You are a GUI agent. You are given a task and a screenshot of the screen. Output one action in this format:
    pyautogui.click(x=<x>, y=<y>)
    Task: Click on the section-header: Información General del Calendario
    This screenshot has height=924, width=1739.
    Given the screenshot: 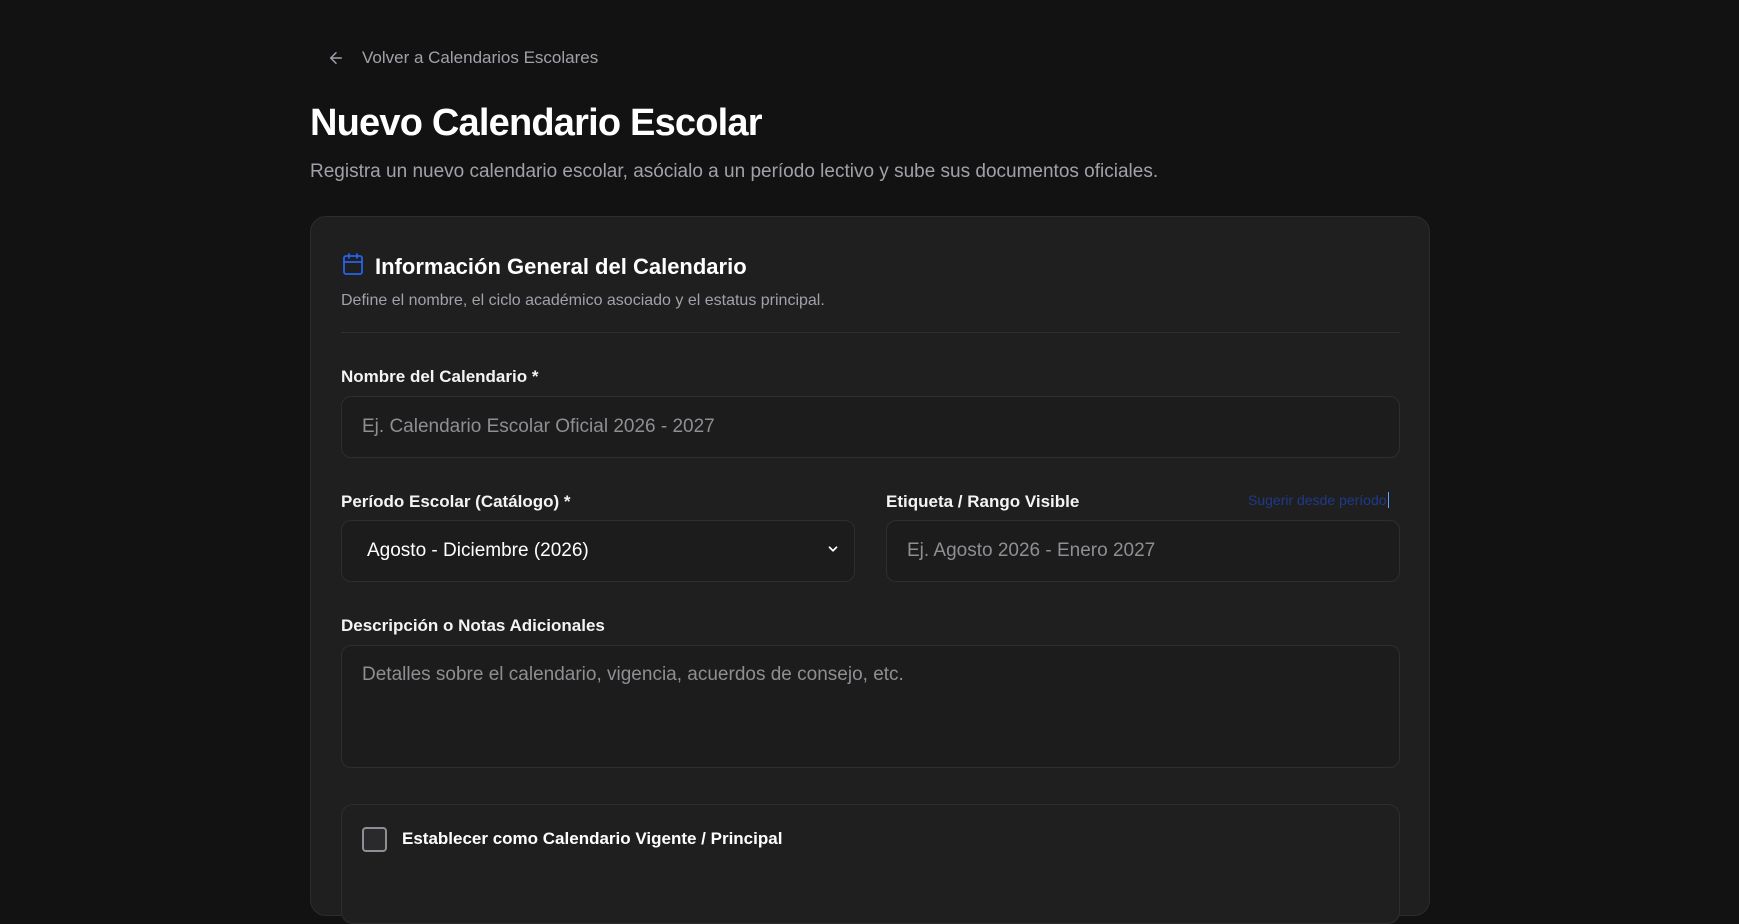 What is the action you would take?
    pyautogui.click(x=544, y=266)
    